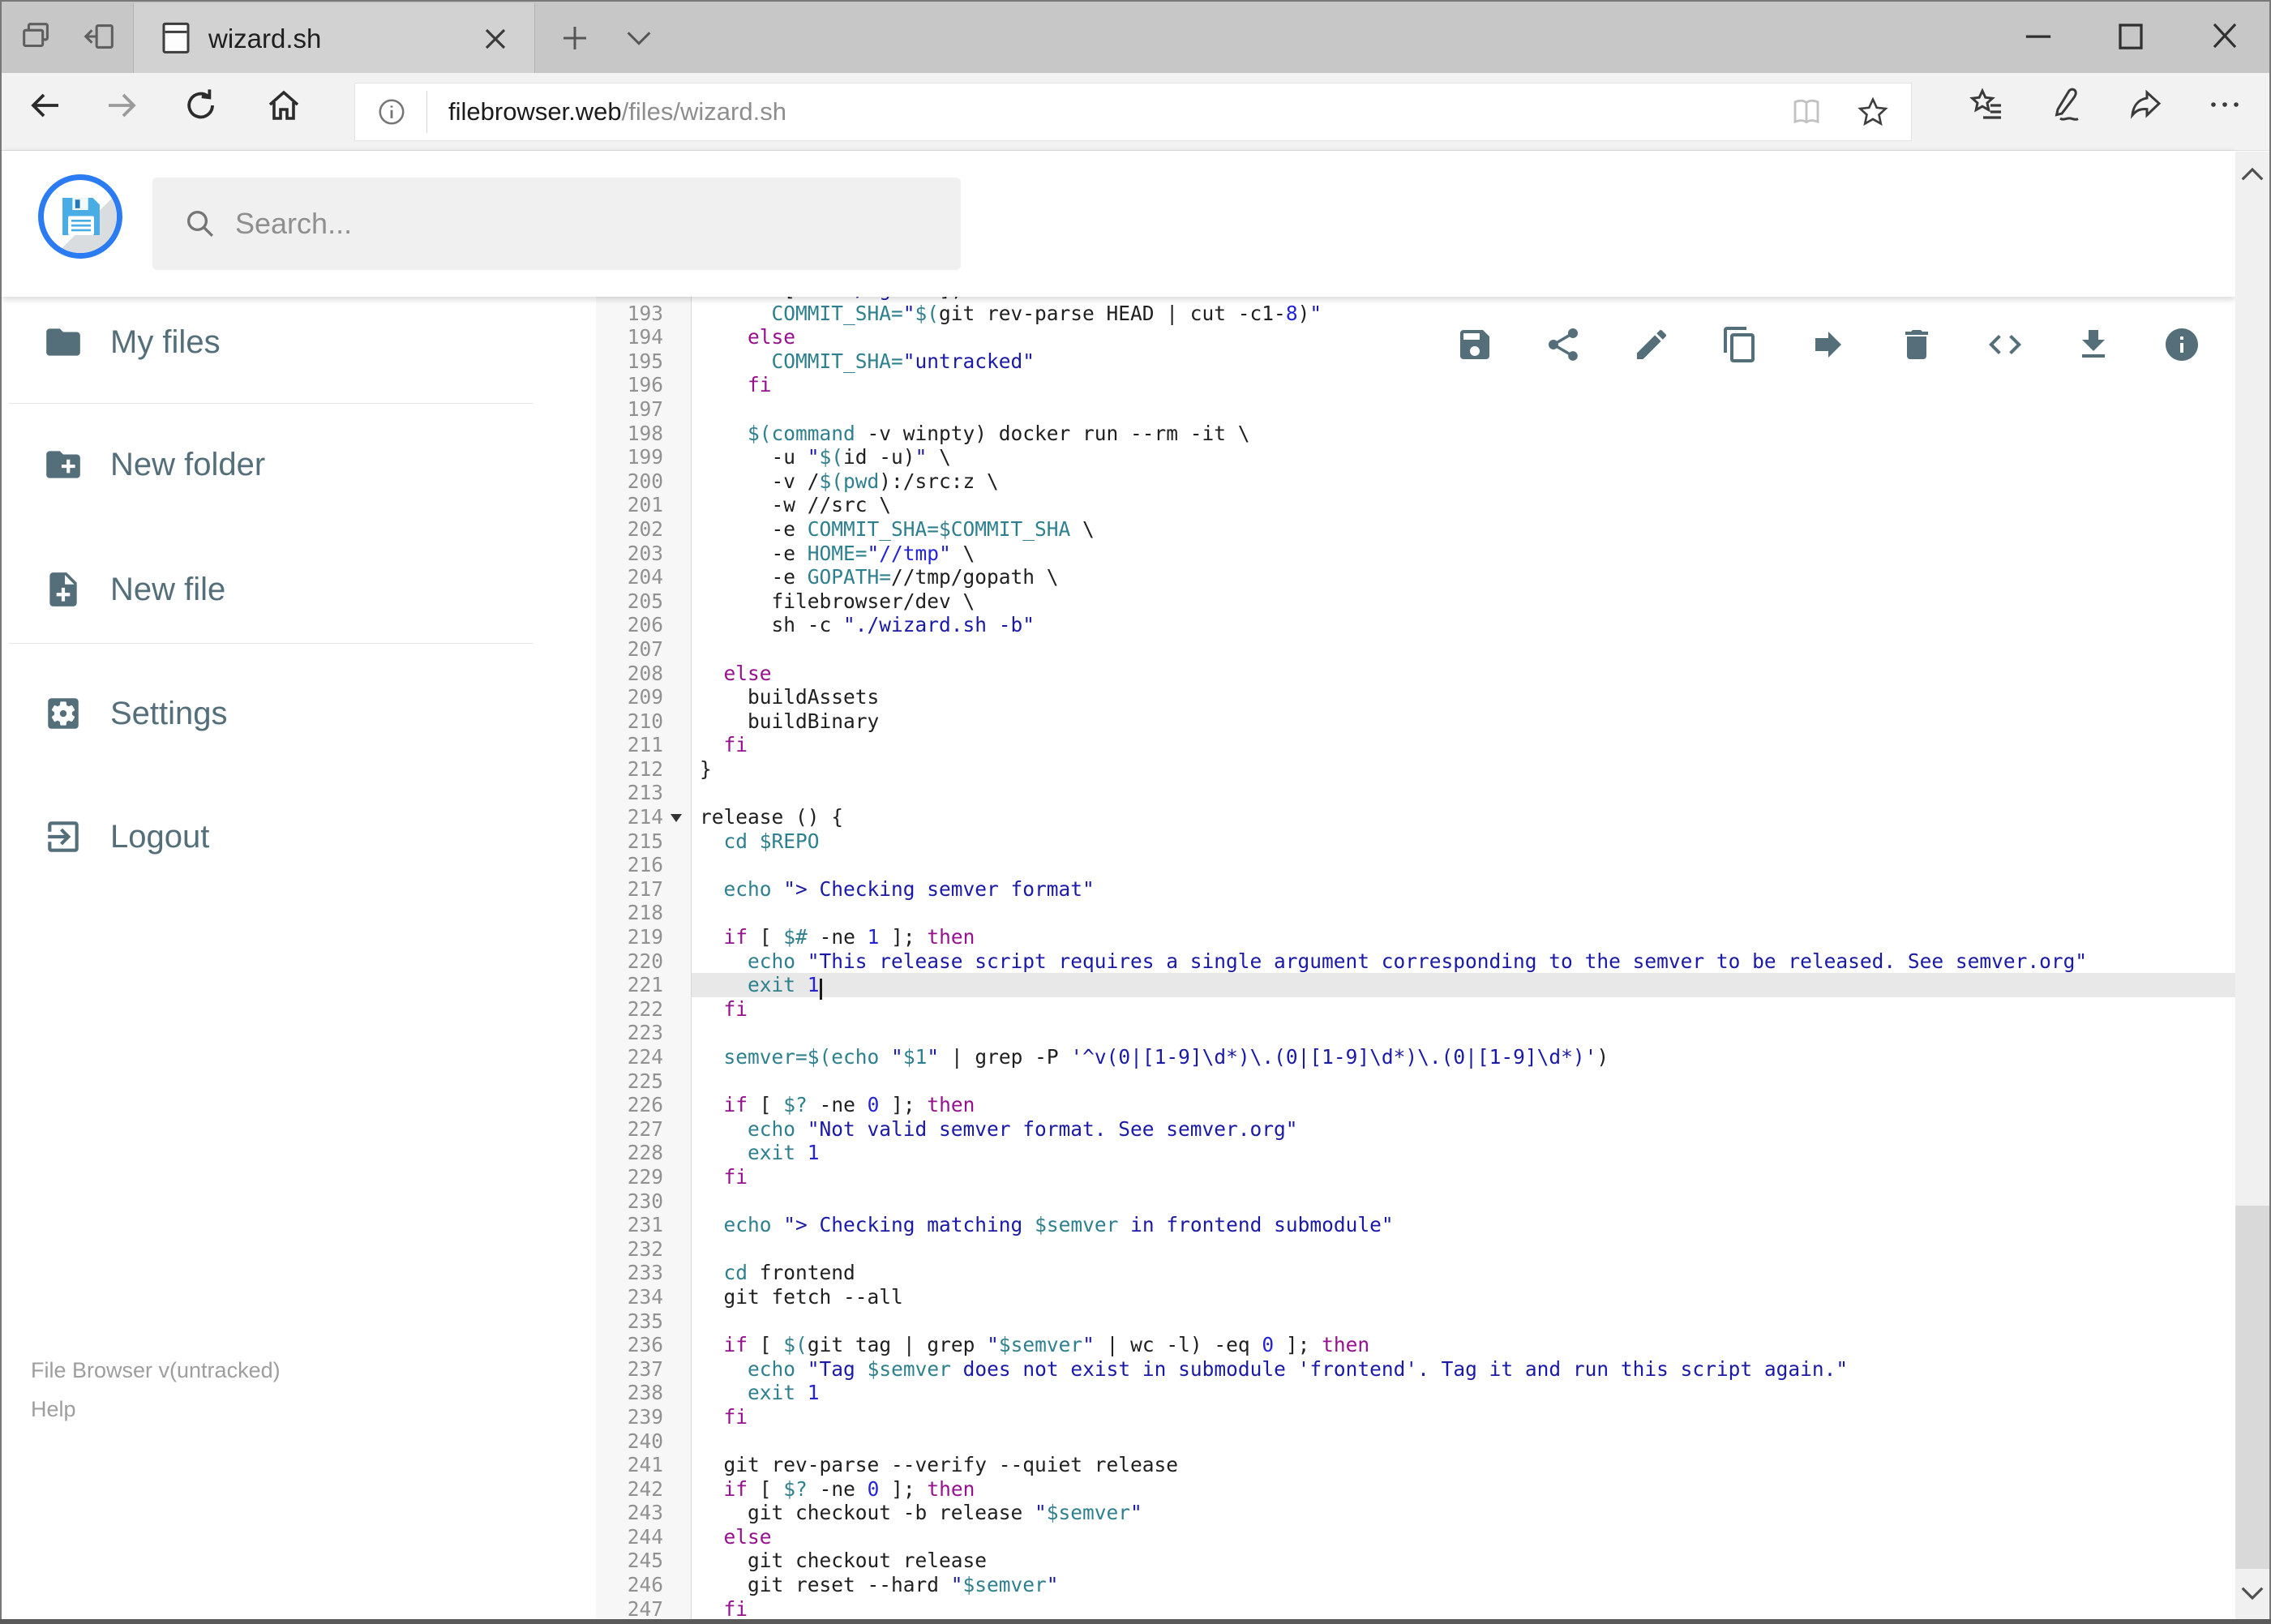 The height and width of the screenshot is (1624, 2271). What do you see at coordinates (1464, 697) in the screenshot?
I see `code-text: buildAssets` at bounding box center [1464, 697].